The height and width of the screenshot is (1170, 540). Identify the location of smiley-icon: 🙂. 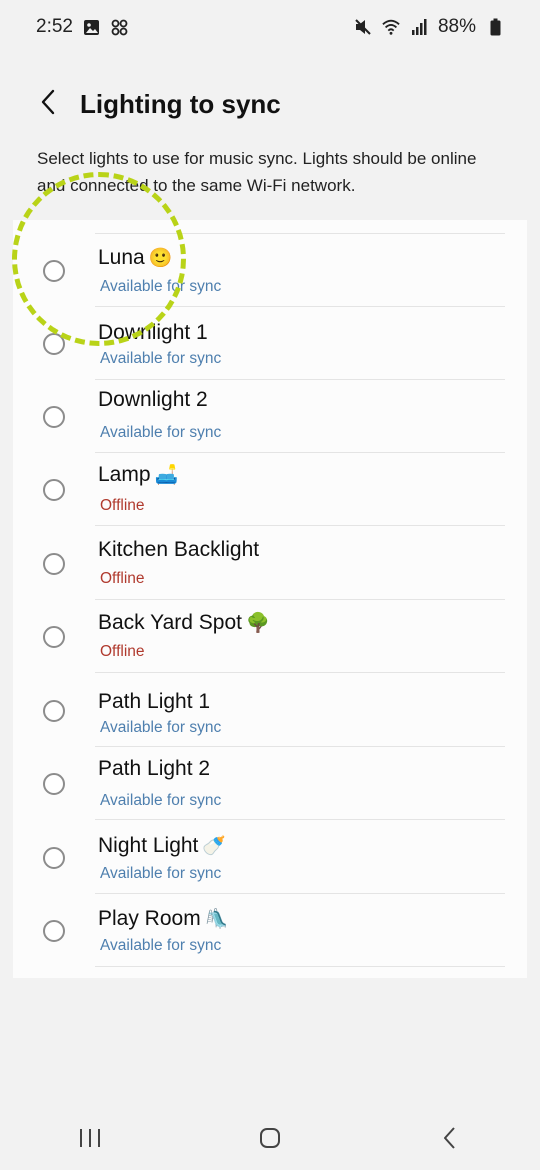
(160, 258).